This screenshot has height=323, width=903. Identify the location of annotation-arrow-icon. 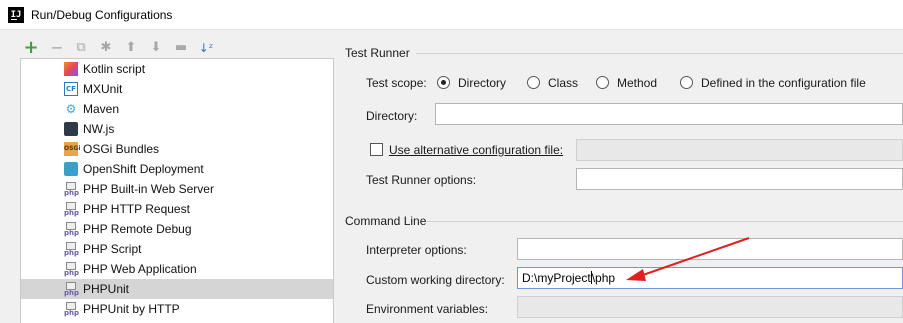
(688, 259).